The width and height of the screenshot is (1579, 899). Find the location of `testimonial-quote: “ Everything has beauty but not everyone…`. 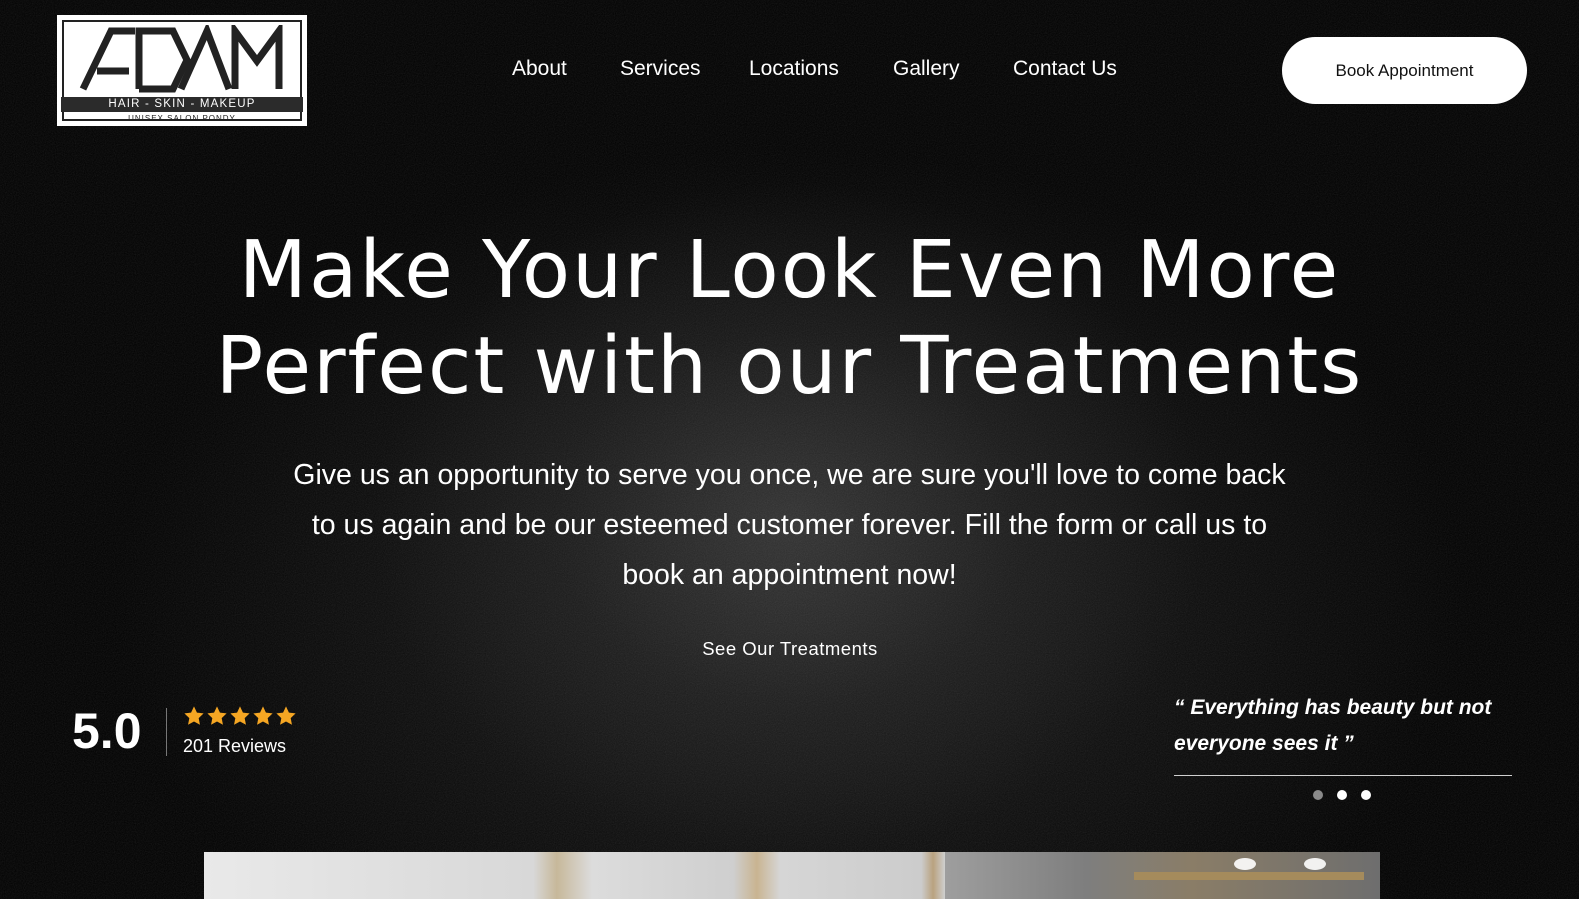

testimonial-quote: “ Everything has beauty but not everyone… is located at coordinates (1333, 725).